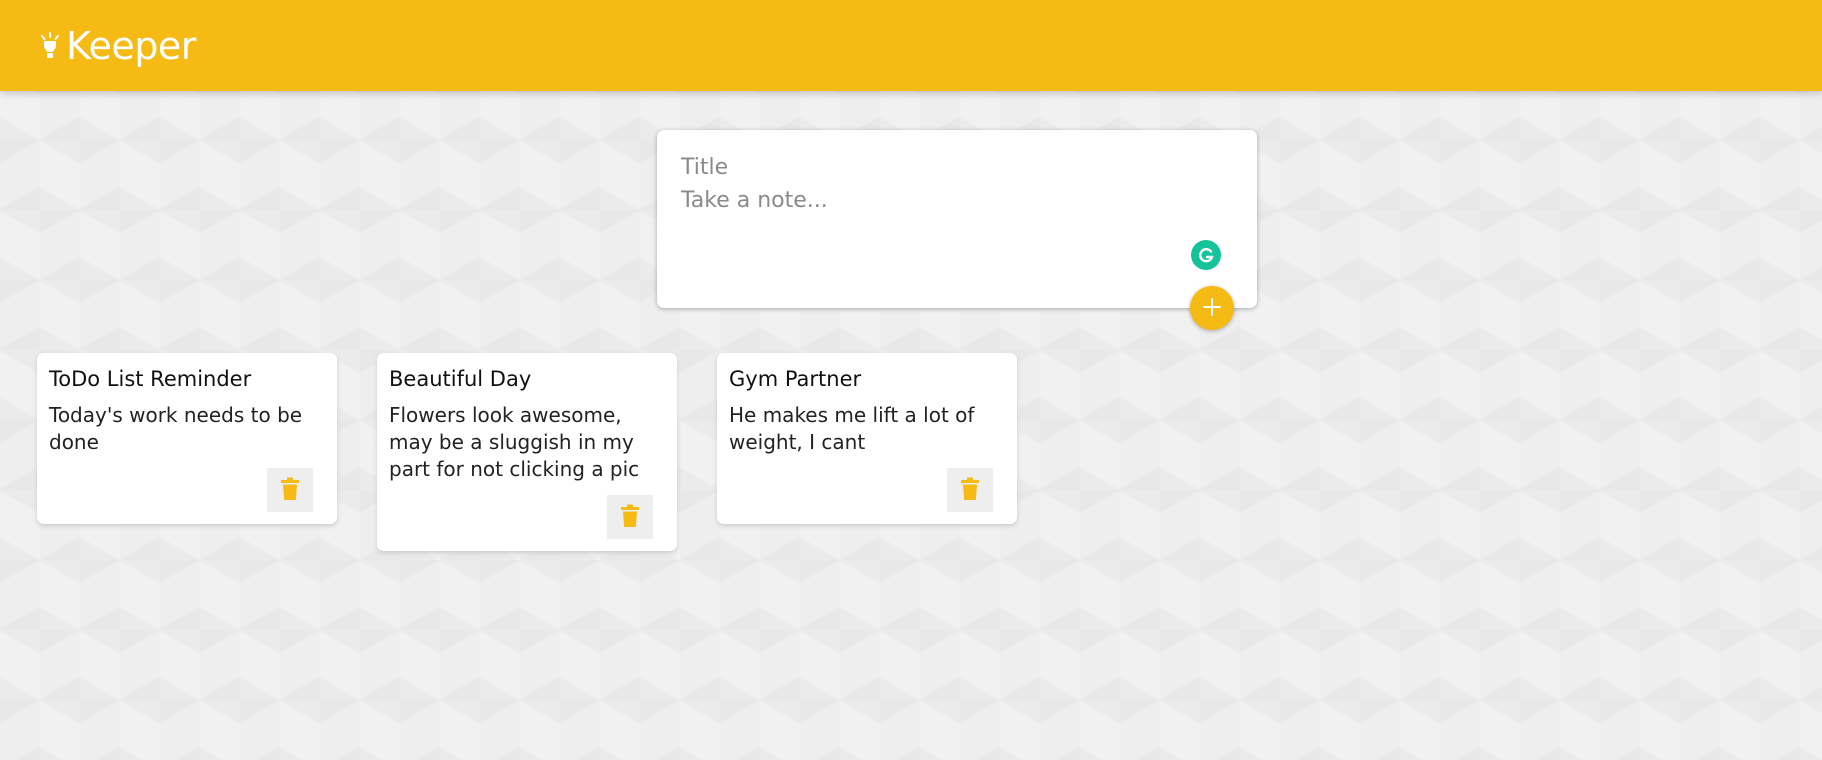  I want to click on add-note-button, so click(1212, 308).